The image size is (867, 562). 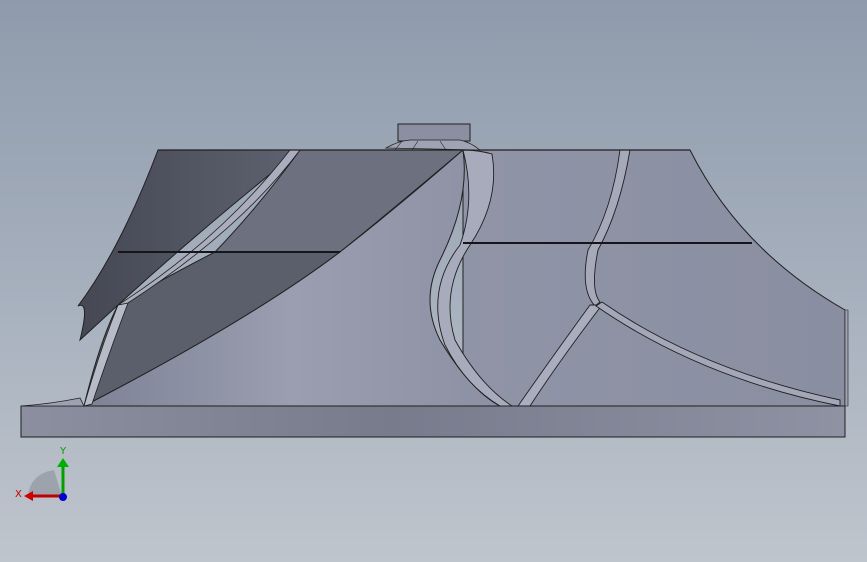 What do you see at coordinates (52, 402) in the screenshot?
I see `left-base-fillet` at bounding box center [52, 402].